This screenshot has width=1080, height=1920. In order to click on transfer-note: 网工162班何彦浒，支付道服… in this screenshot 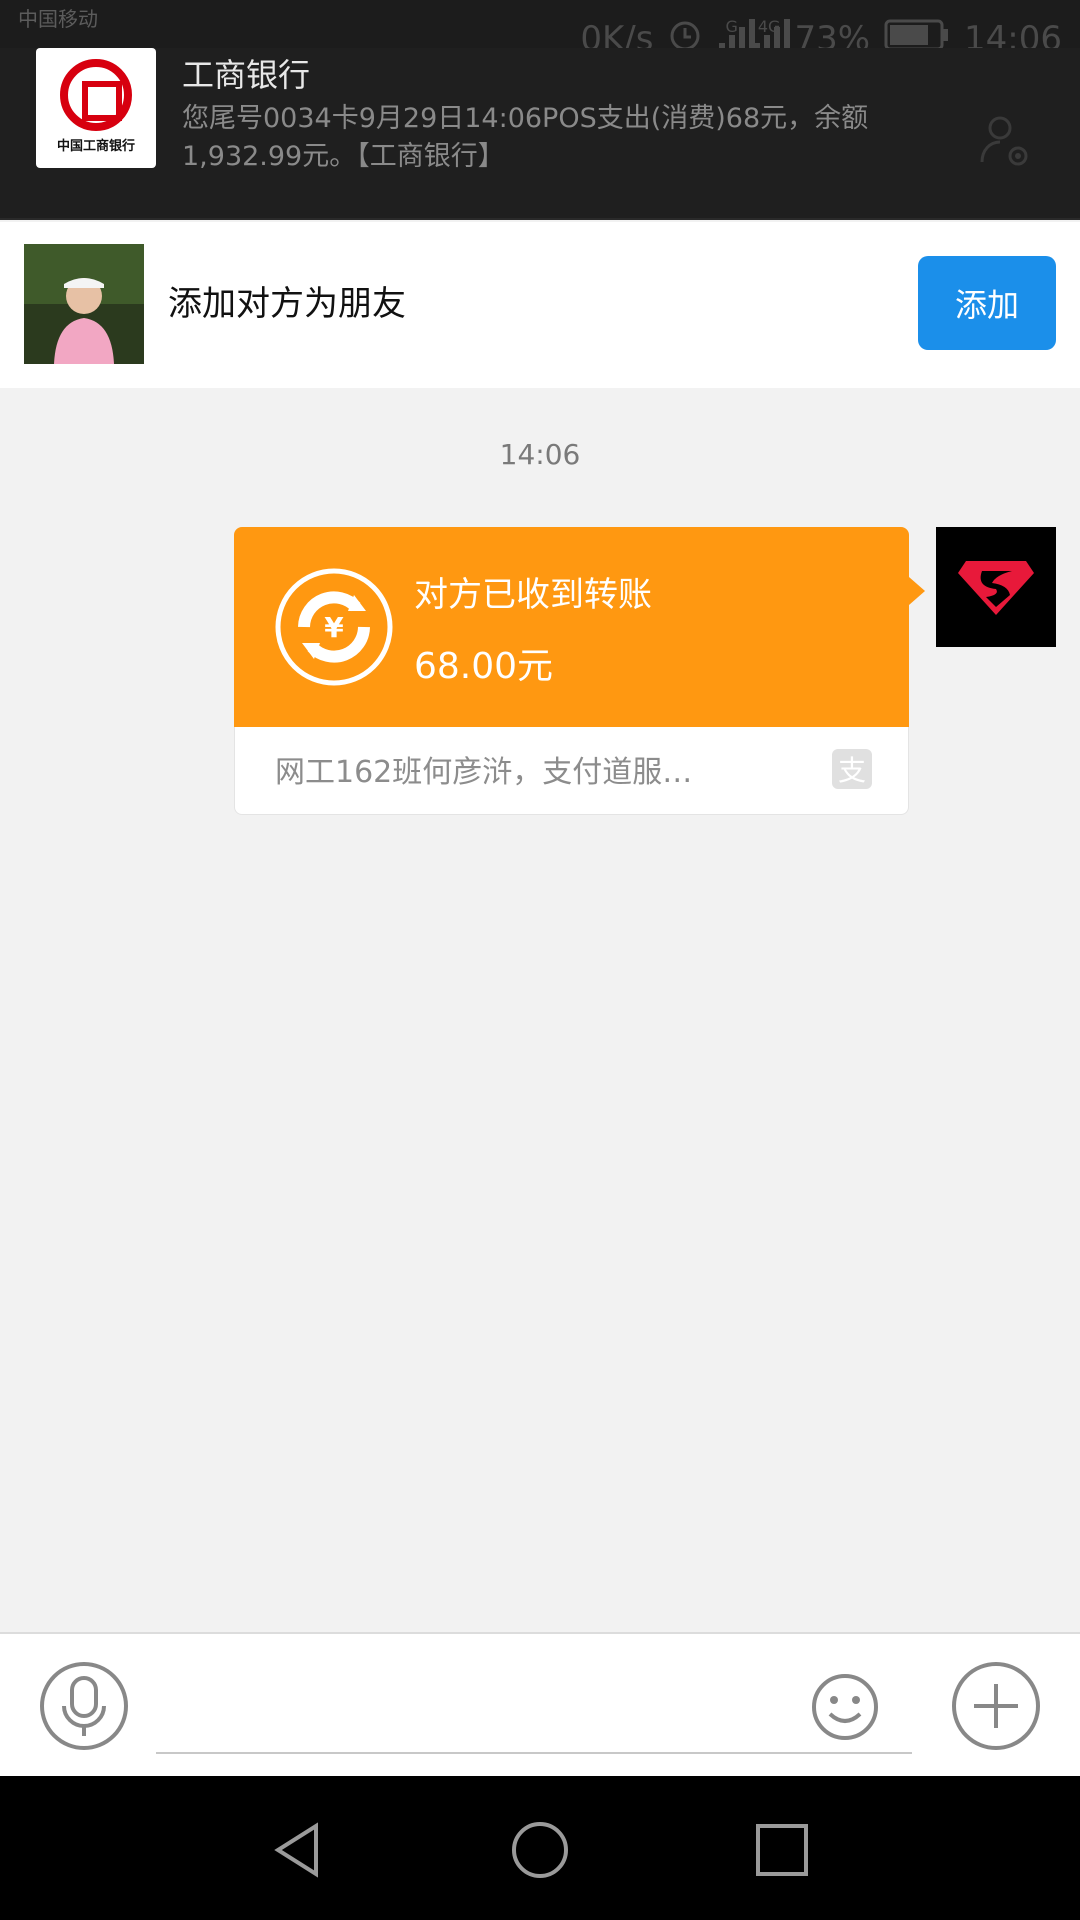, I will do `click(484, 772)`.